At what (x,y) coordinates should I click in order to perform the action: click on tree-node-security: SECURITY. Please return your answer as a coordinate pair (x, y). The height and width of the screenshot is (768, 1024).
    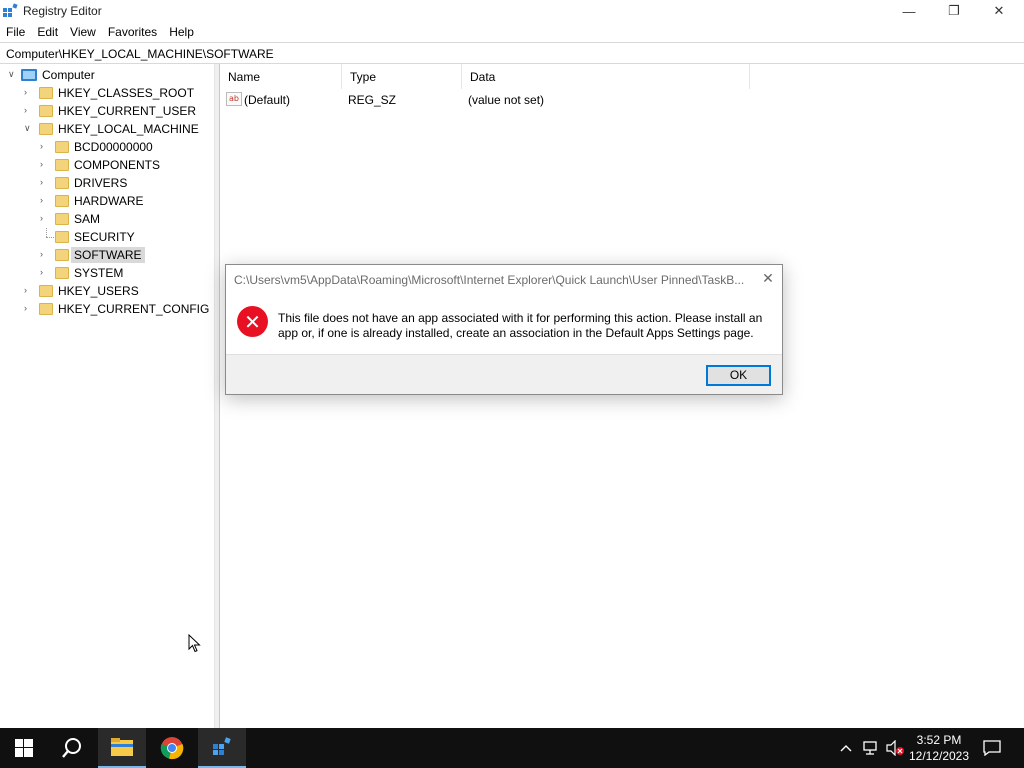
    Looking at the image, I should click on (107, 237).